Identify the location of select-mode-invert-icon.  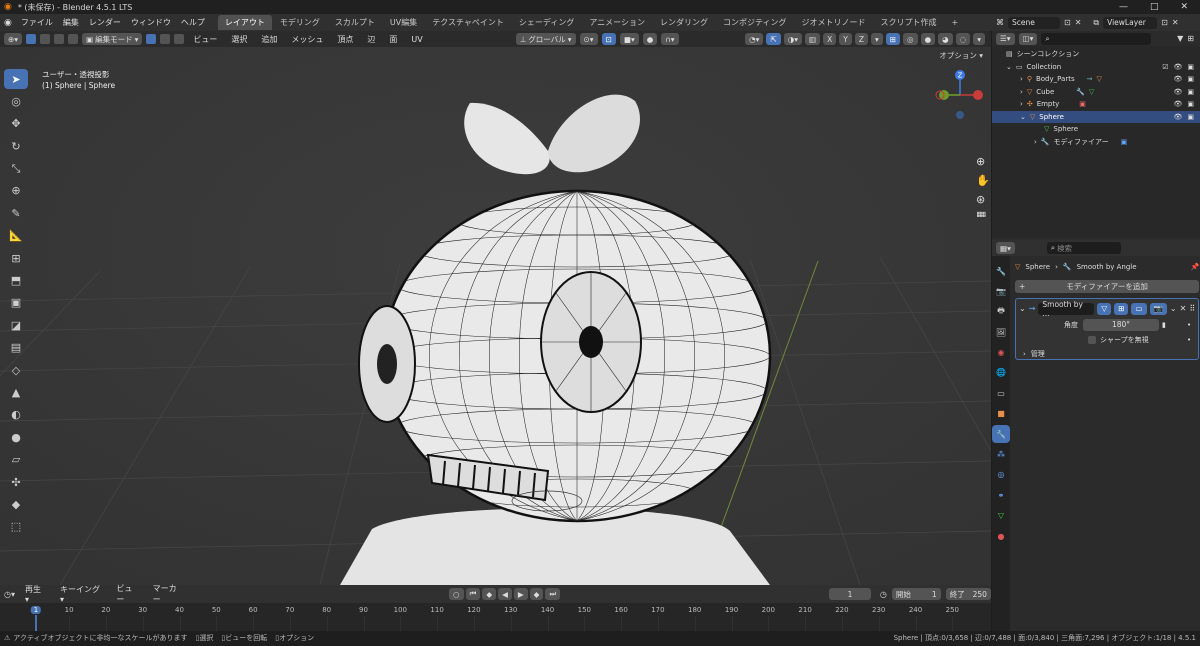
(73, 39).